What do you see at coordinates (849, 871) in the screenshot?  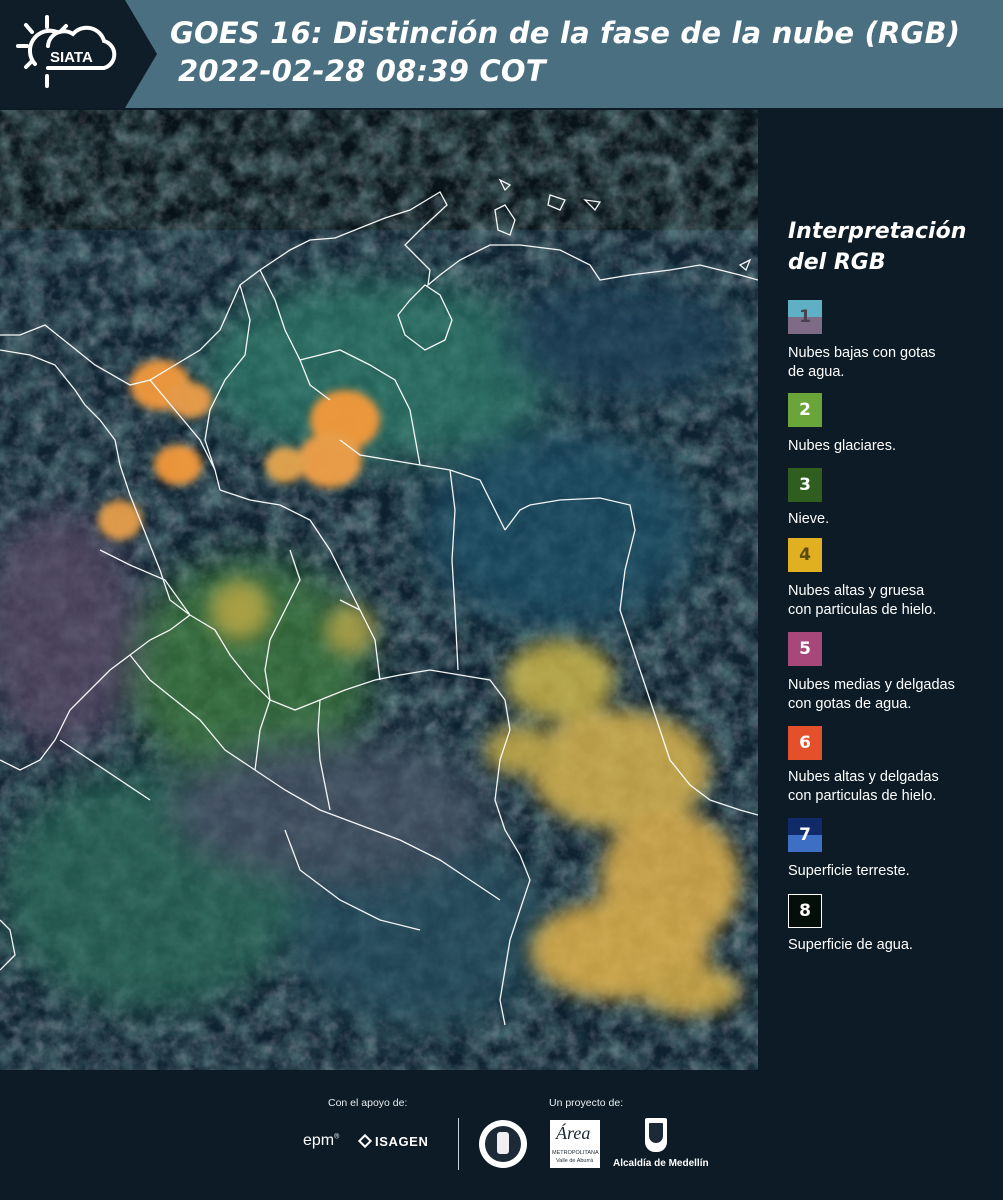 I see `legend-label-7: Superficie terreste.` at bounding box center [849, 871].